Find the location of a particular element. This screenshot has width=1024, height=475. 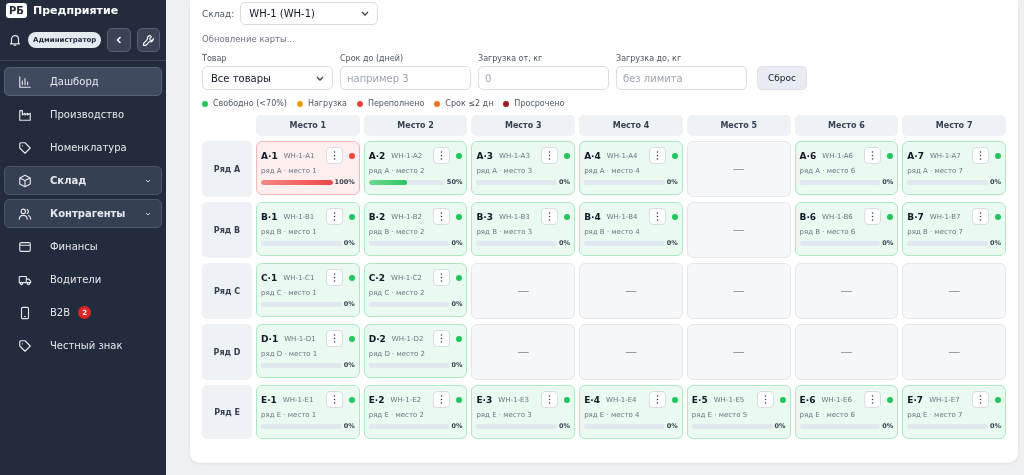

slot-code: B·6 is located at coordinates (808, 216).